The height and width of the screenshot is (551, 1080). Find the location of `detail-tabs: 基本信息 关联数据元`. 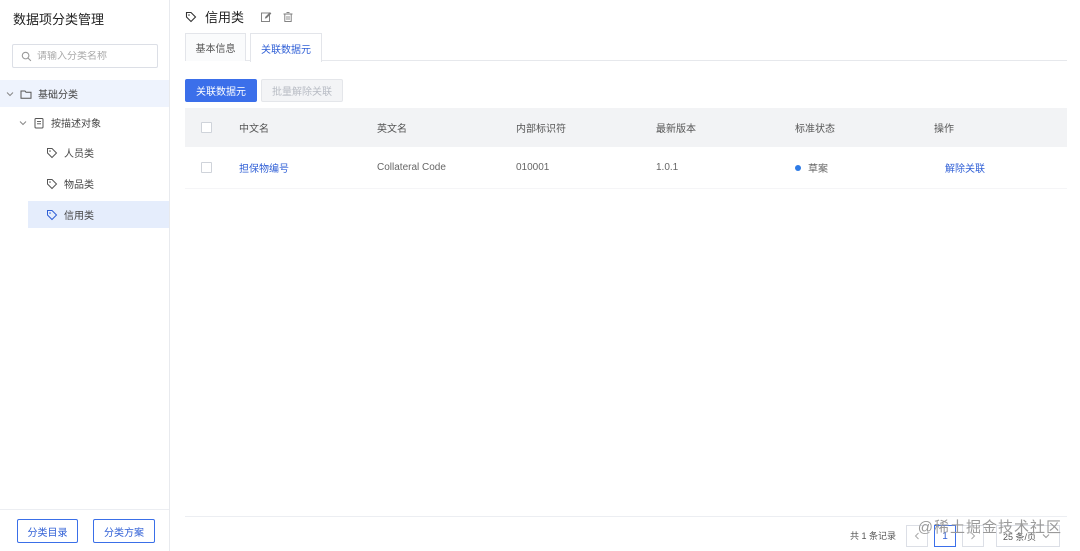

detail-tabs: 基本信息 关联数据元 is located at coordinates (626, 47).